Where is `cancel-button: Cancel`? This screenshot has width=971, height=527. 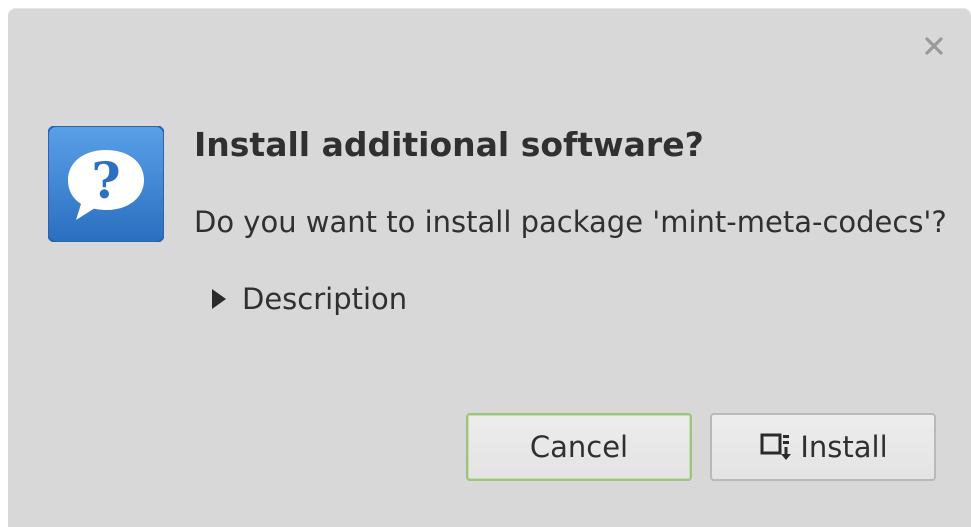
cancel-button: Cancel is located at coordinates (579, 447).